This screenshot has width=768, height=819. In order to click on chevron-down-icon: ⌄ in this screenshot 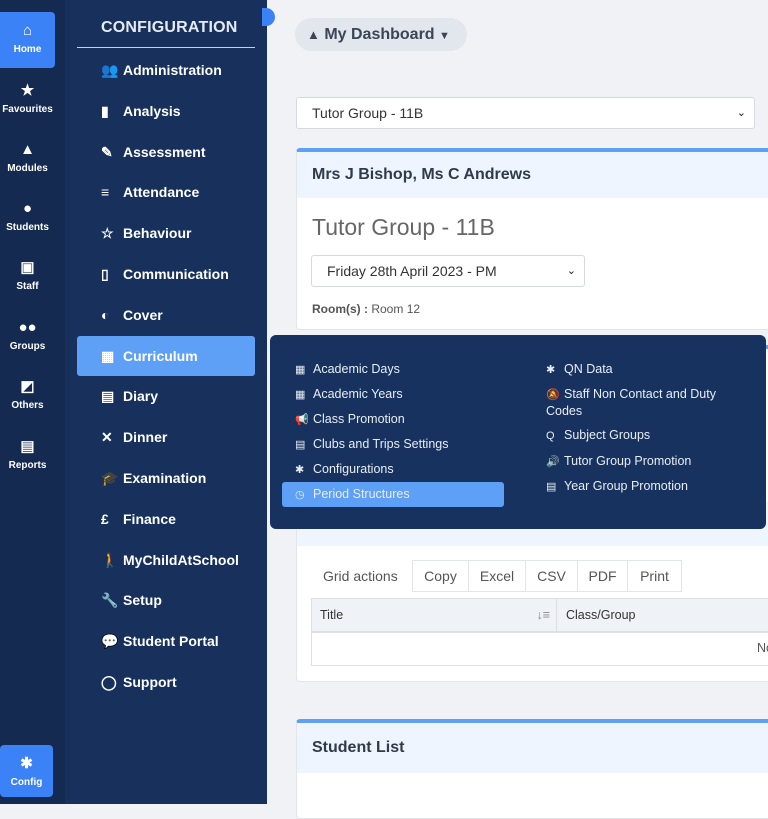, I will do `click(571, 271)`.